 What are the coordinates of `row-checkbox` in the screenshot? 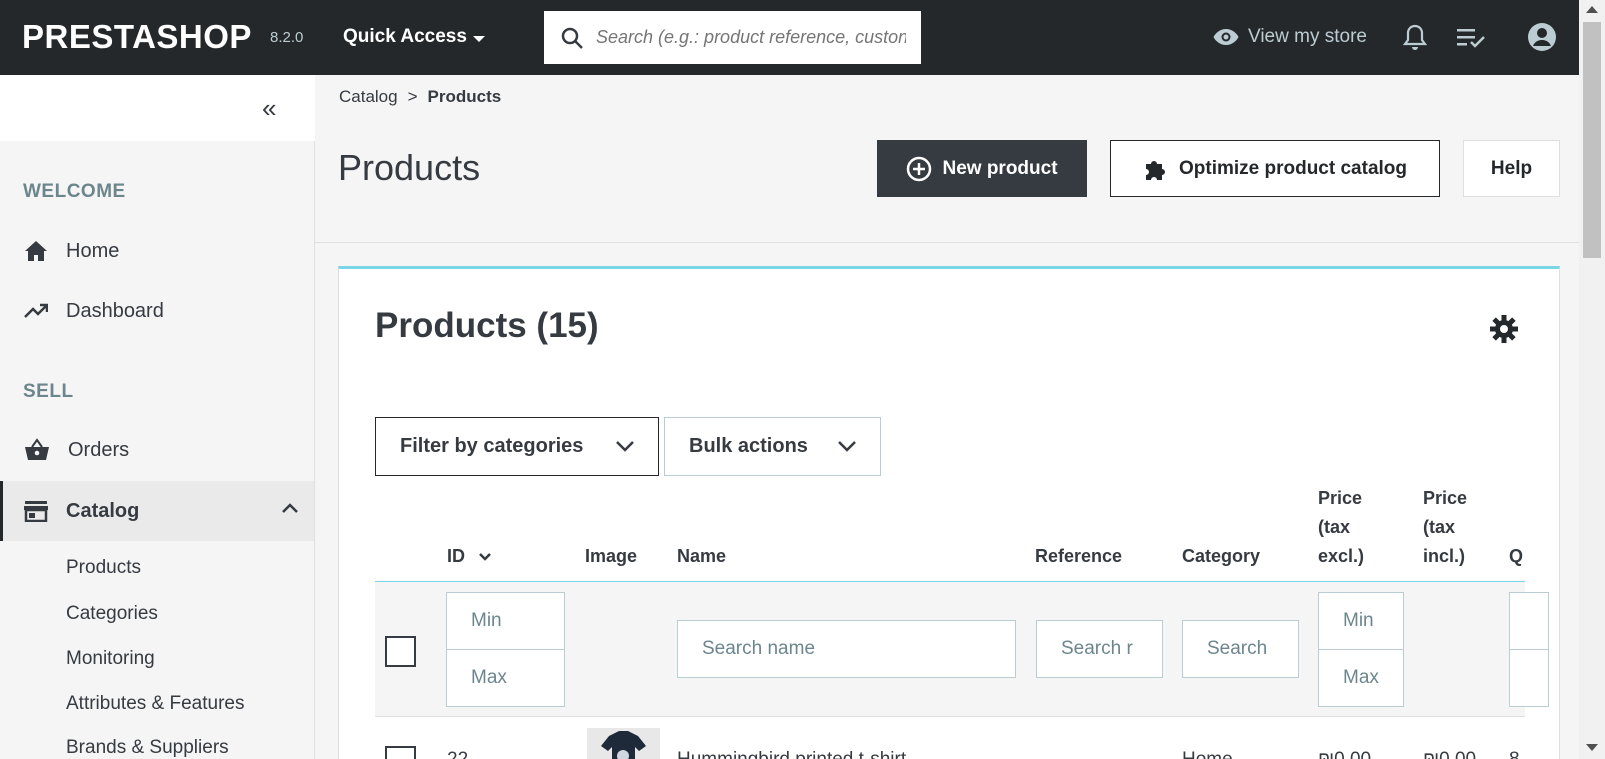 It's located at (400, 752).